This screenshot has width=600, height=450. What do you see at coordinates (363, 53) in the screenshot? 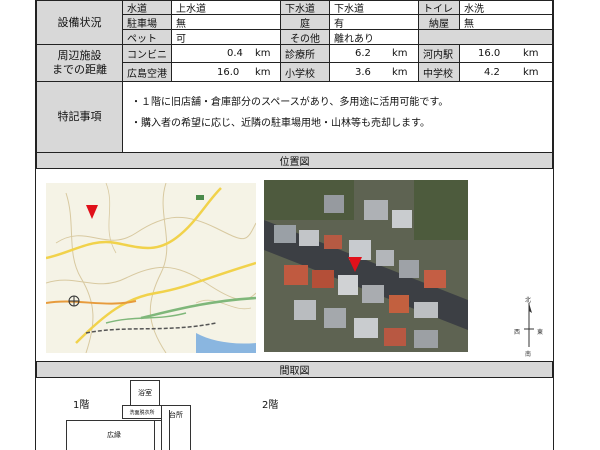
I see `distance-value-clinic: 6.2` at bounding box center [363, 53].